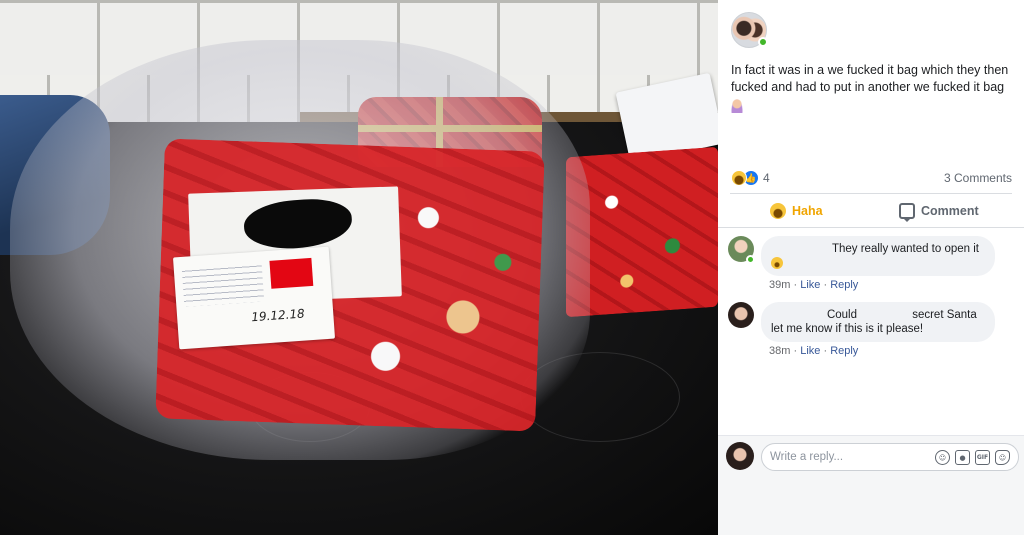  I want to click on comment-text-line-1: Could secret Santa, so click(878, 315).